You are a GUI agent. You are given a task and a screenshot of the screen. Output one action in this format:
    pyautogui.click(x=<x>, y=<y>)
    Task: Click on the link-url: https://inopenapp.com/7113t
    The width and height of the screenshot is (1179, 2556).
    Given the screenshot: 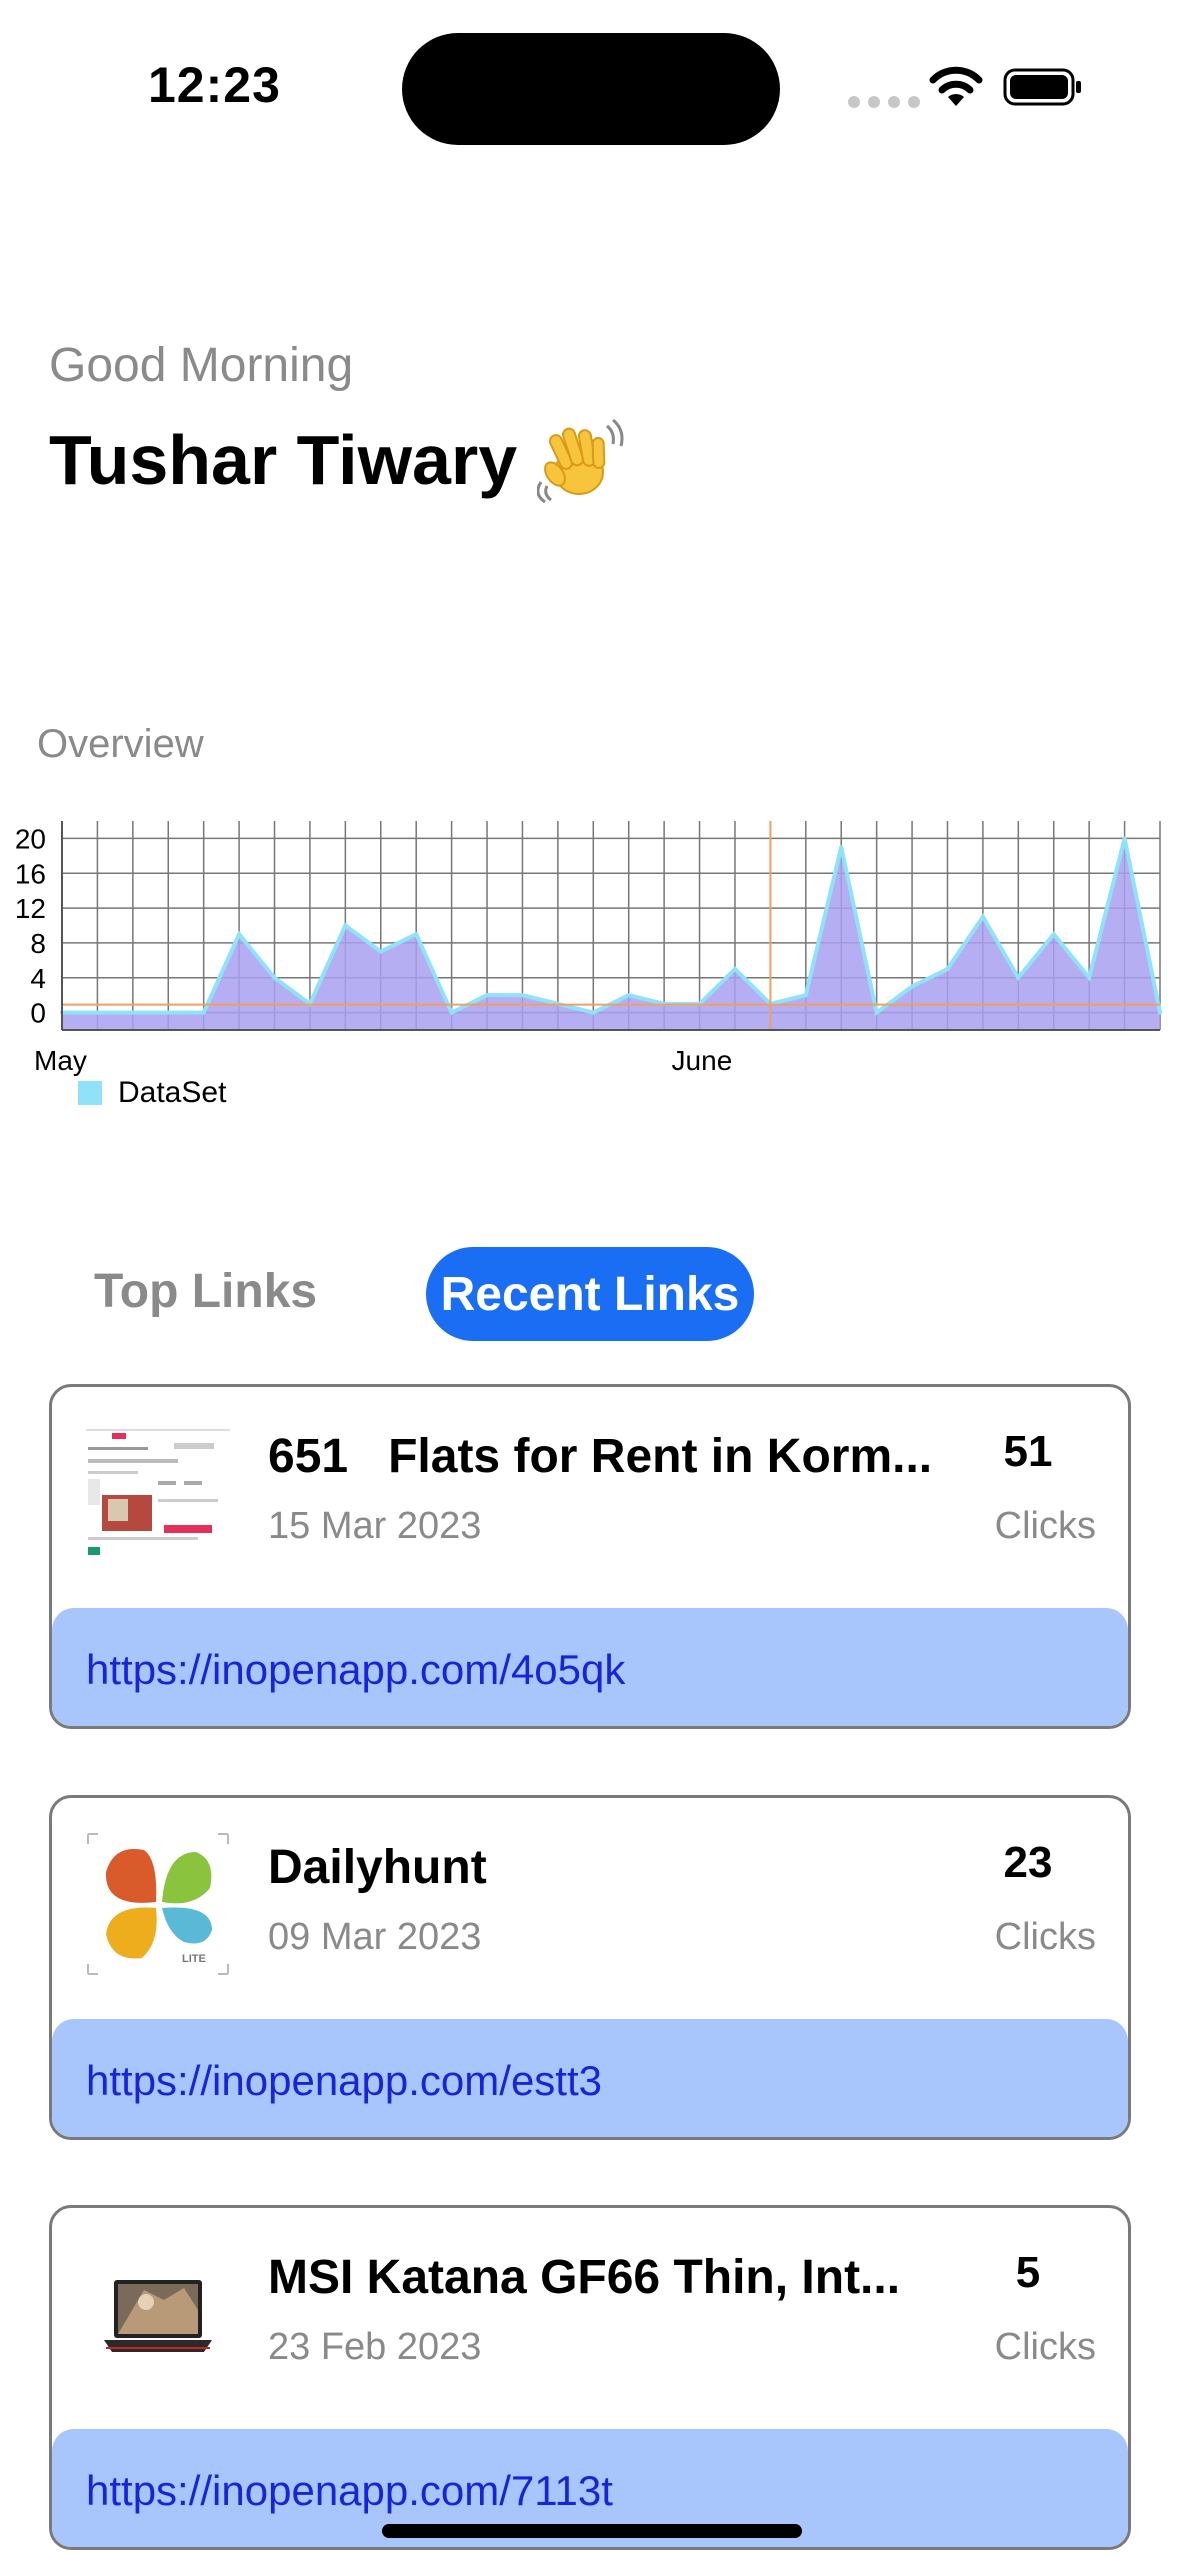 What is the action you would take?
    pyautogui.click(x=349, y=2491)
    